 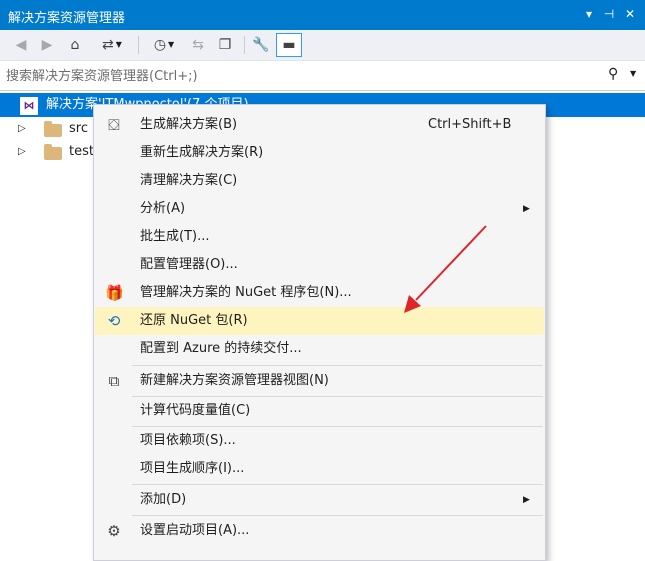 I want to click on annotation-arrow, so click(x=445, y=269).